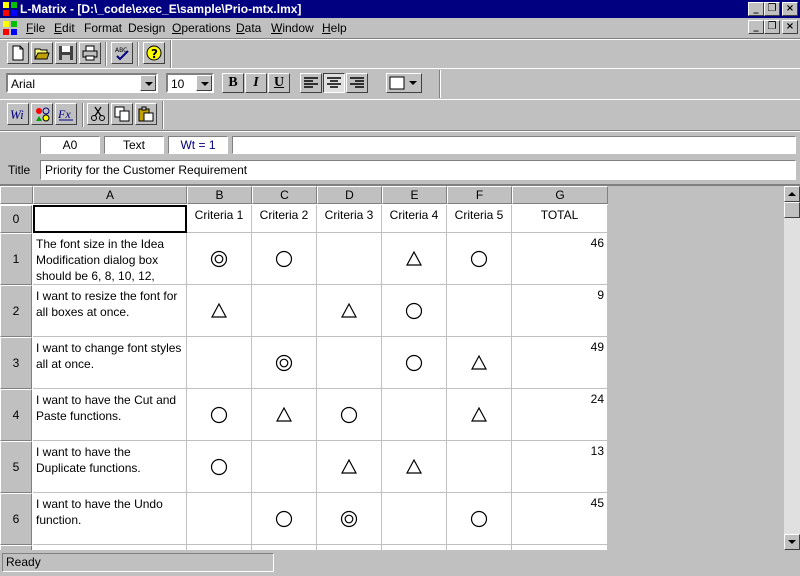 The image size is (800, 576). I want to click on cell-type-field: Text, so click(134, 145).